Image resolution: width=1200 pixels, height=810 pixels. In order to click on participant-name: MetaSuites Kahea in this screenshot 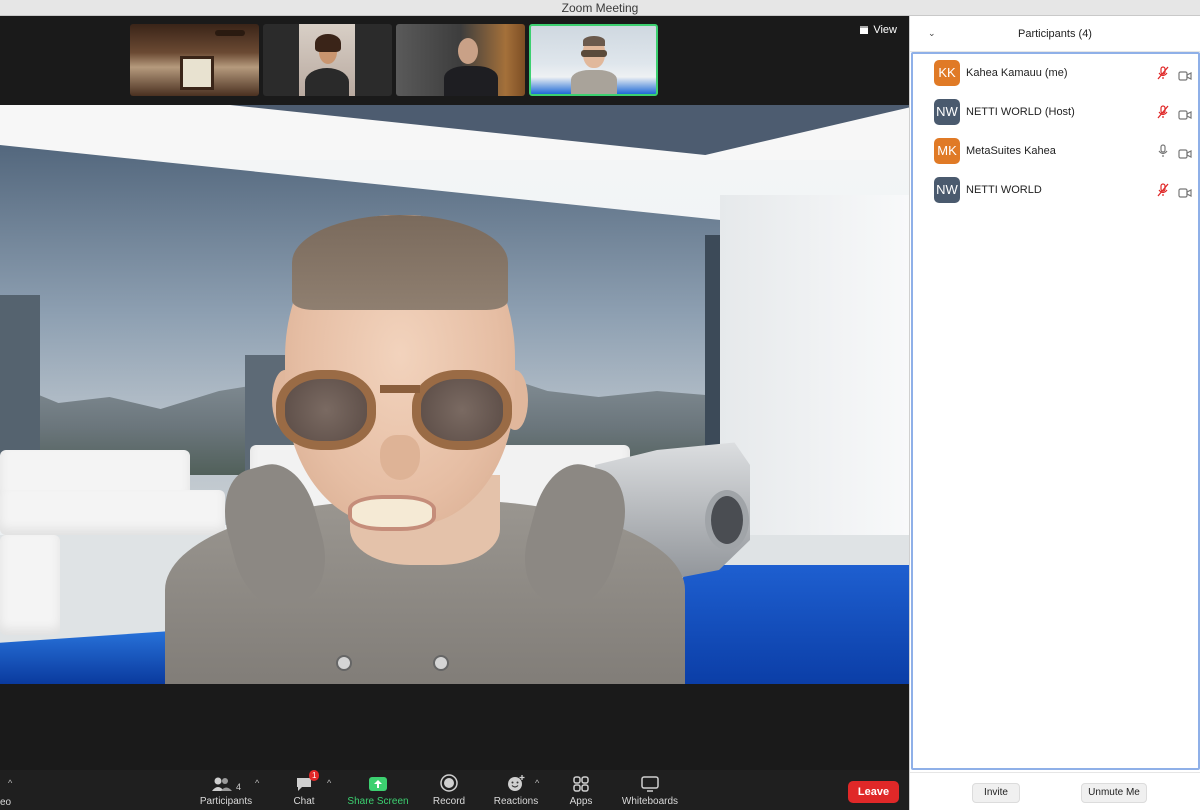, I will do `click(1011, 151)`.